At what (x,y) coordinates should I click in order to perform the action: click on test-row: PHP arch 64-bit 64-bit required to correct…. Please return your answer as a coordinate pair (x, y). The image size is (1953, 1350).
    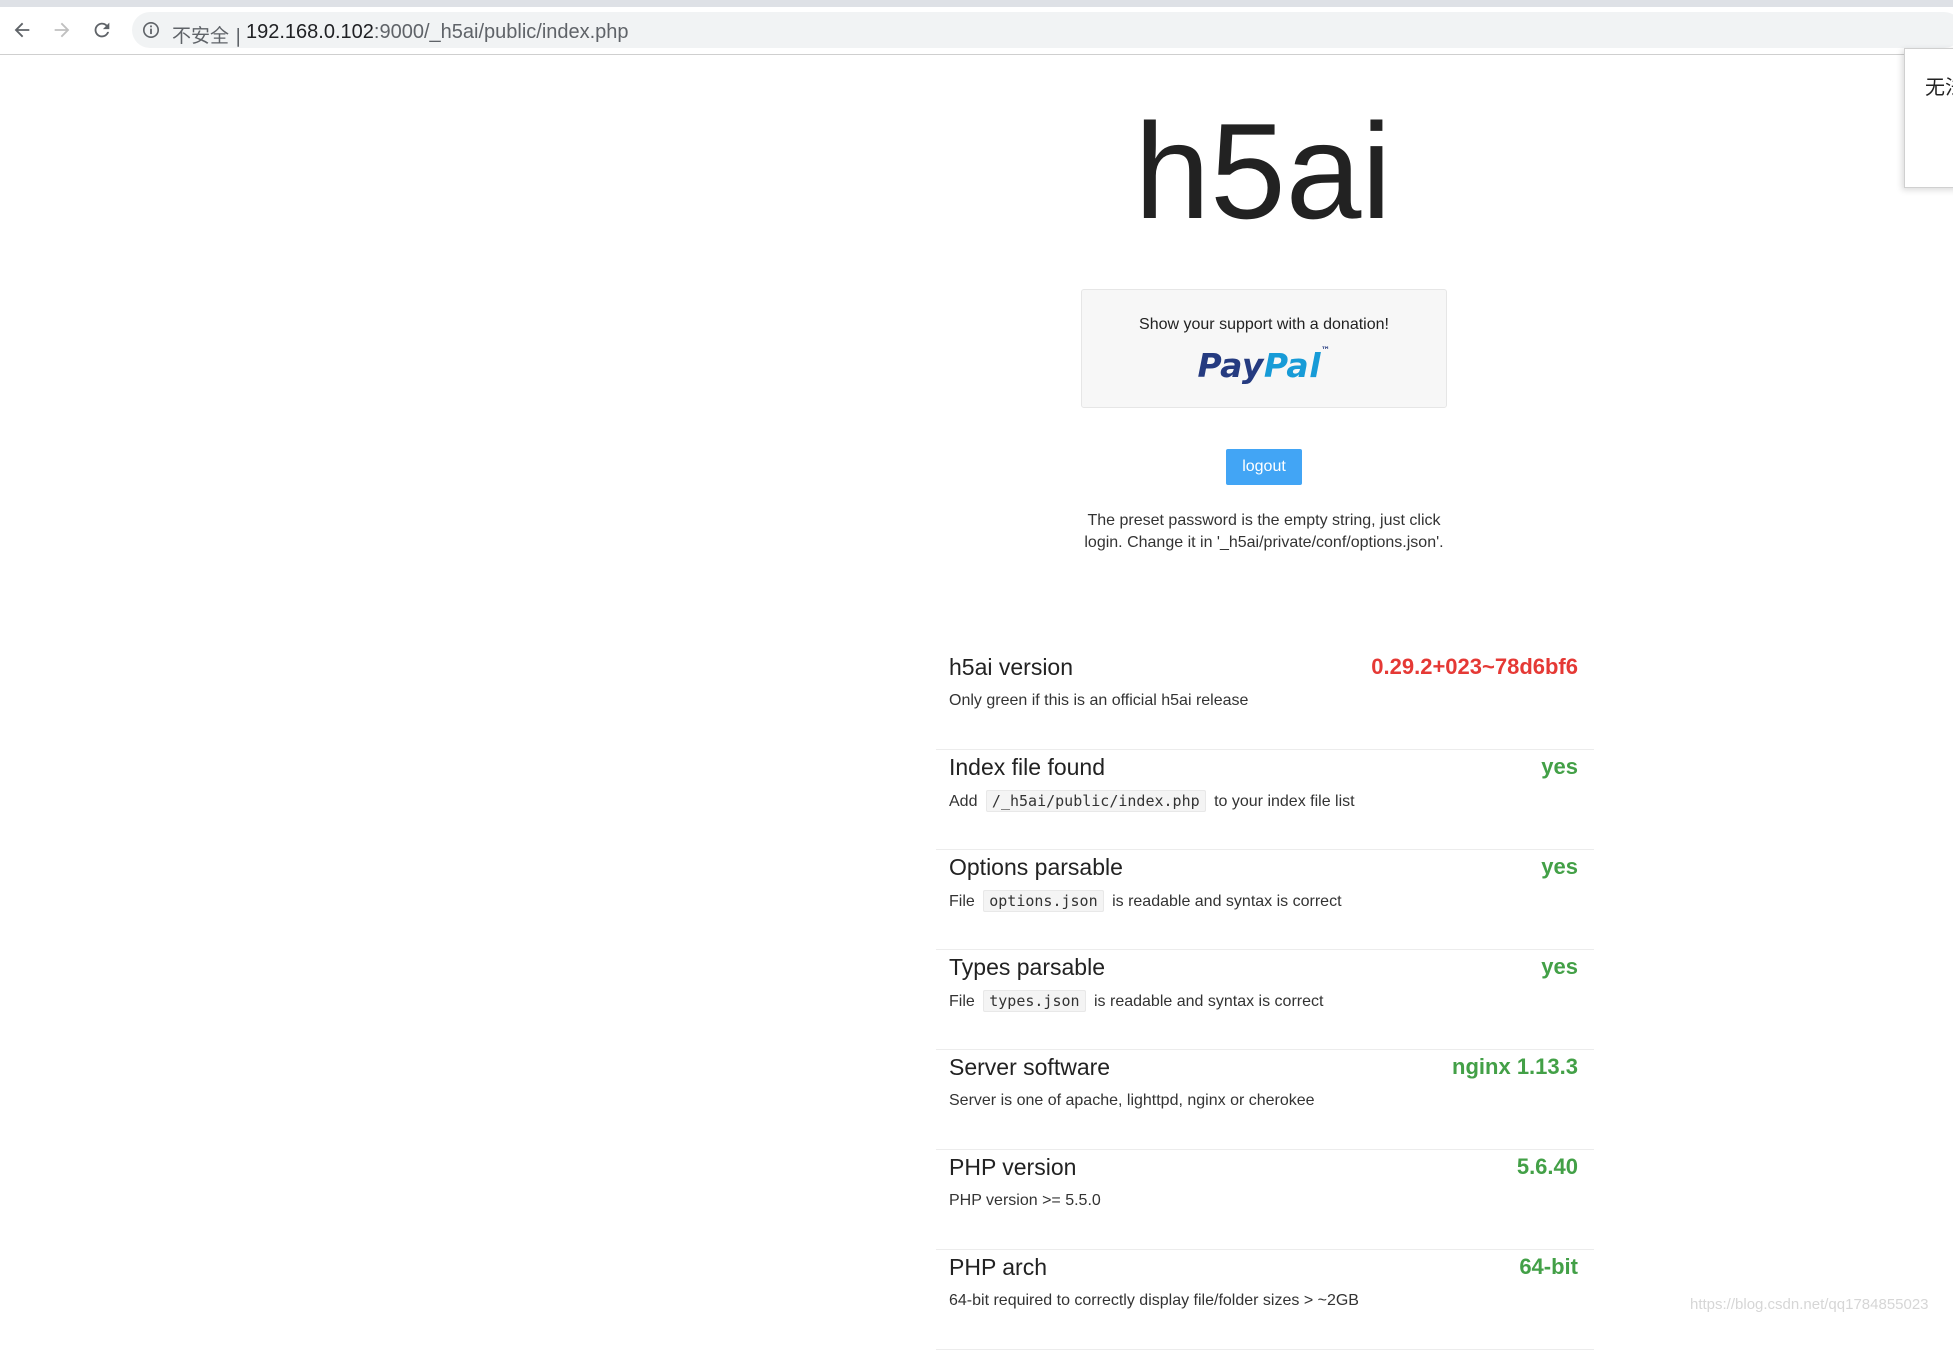
    Looking at the image, I should click on (1265, 1300).